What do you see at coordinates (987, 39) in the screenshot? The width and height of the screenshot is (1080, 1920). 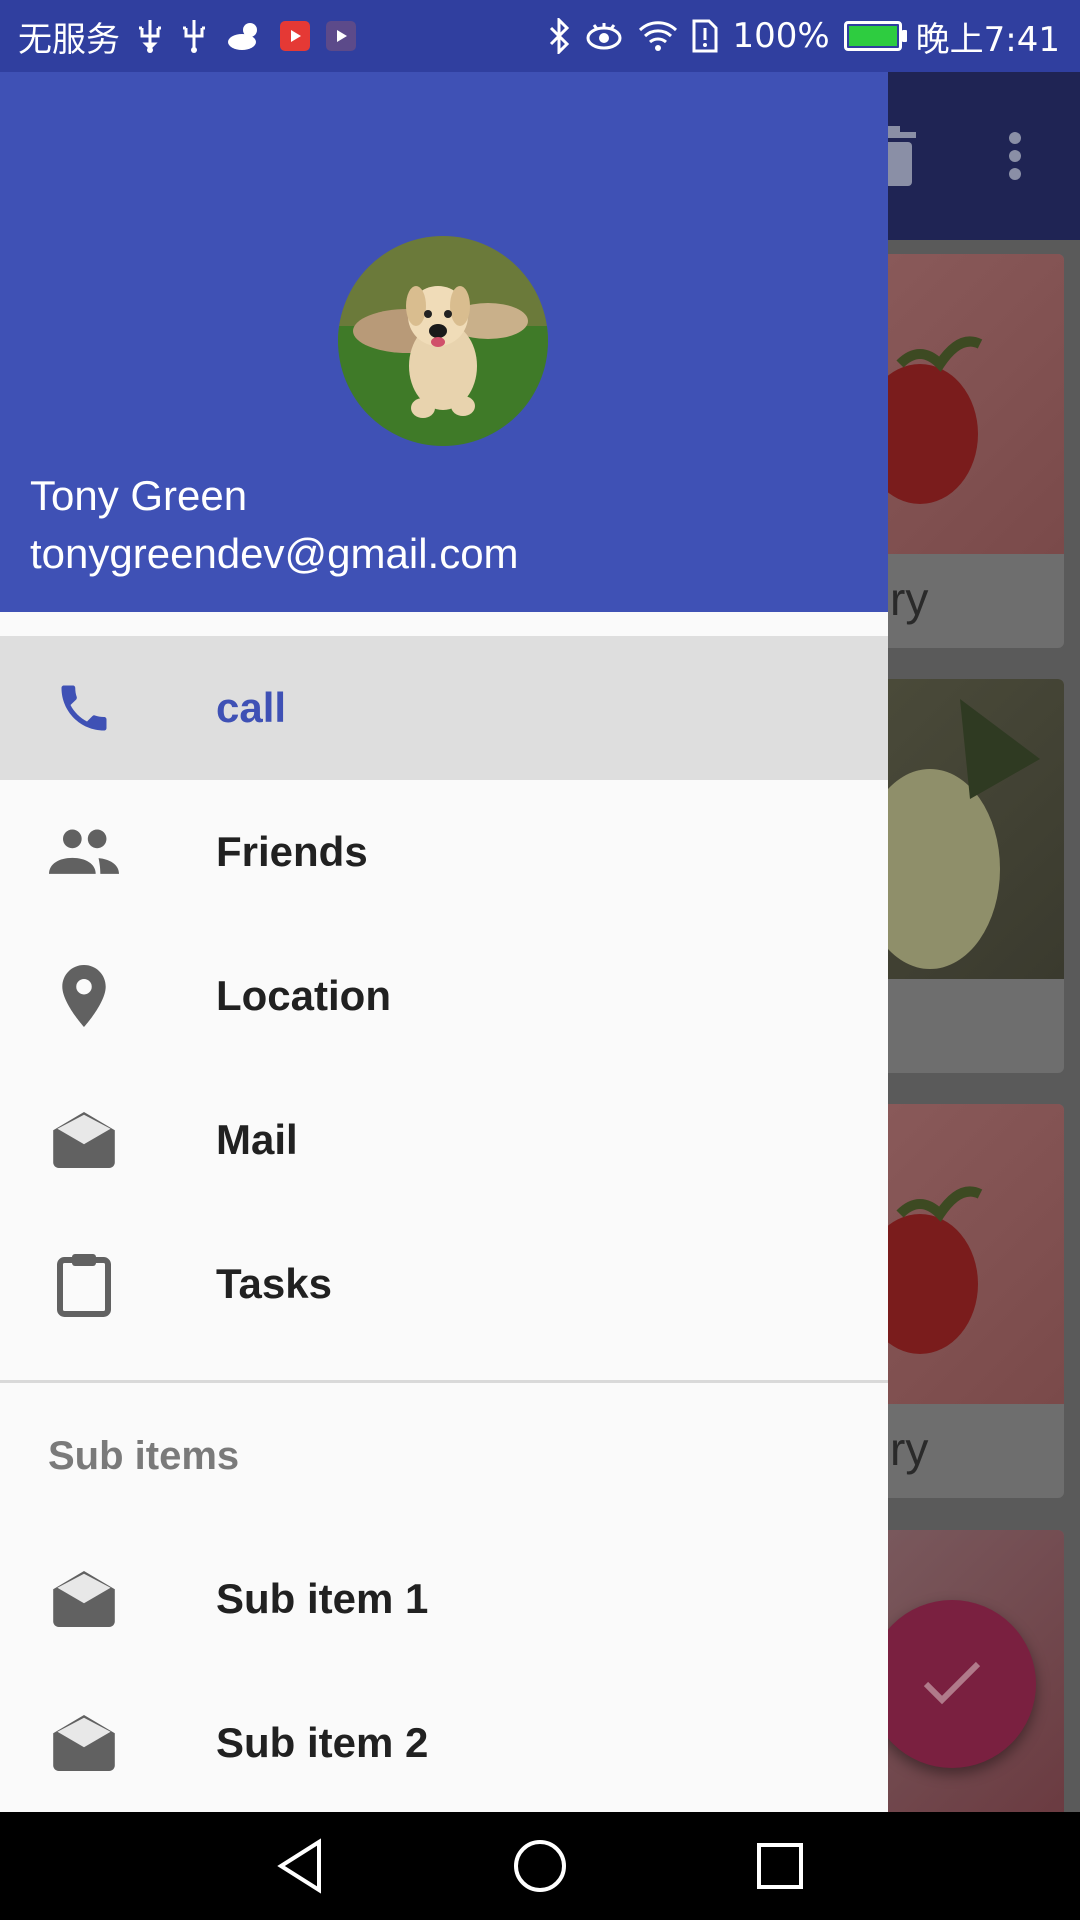 I see `clock: 晚上7:41` at bounding box center [987, 39].